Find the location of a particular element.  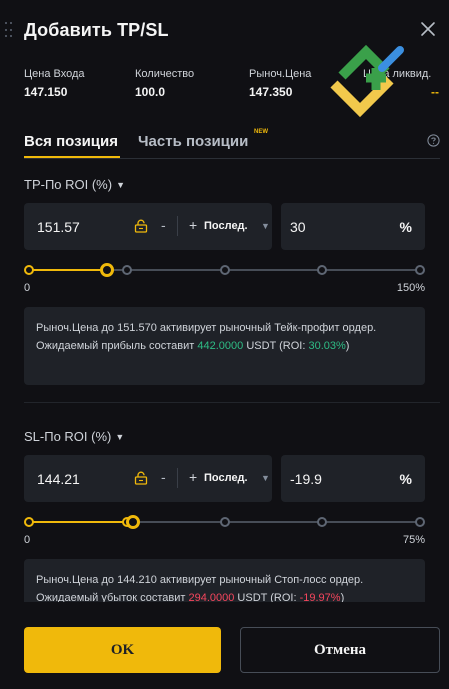

quantity-label: Количество is located at coordinates (165, 74).